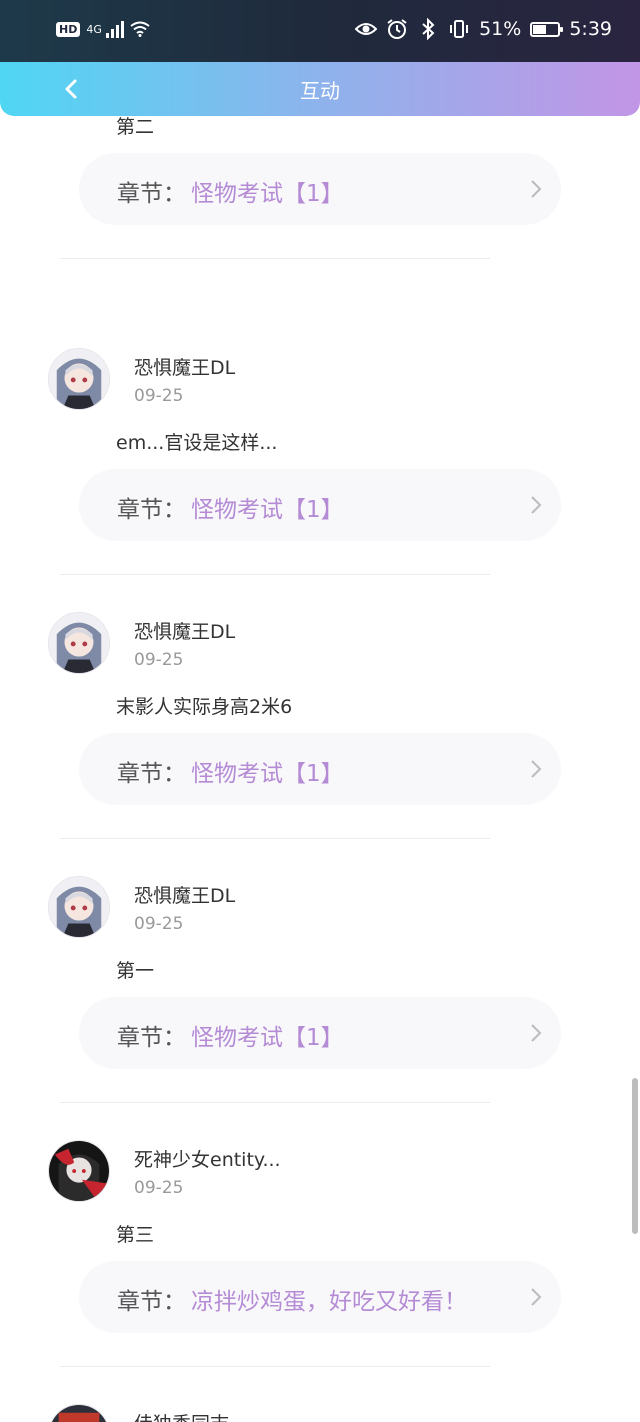 The height and width of the screenshot is (1422, 640). I want to click on battery-percent: 51%, so click(500, 29).